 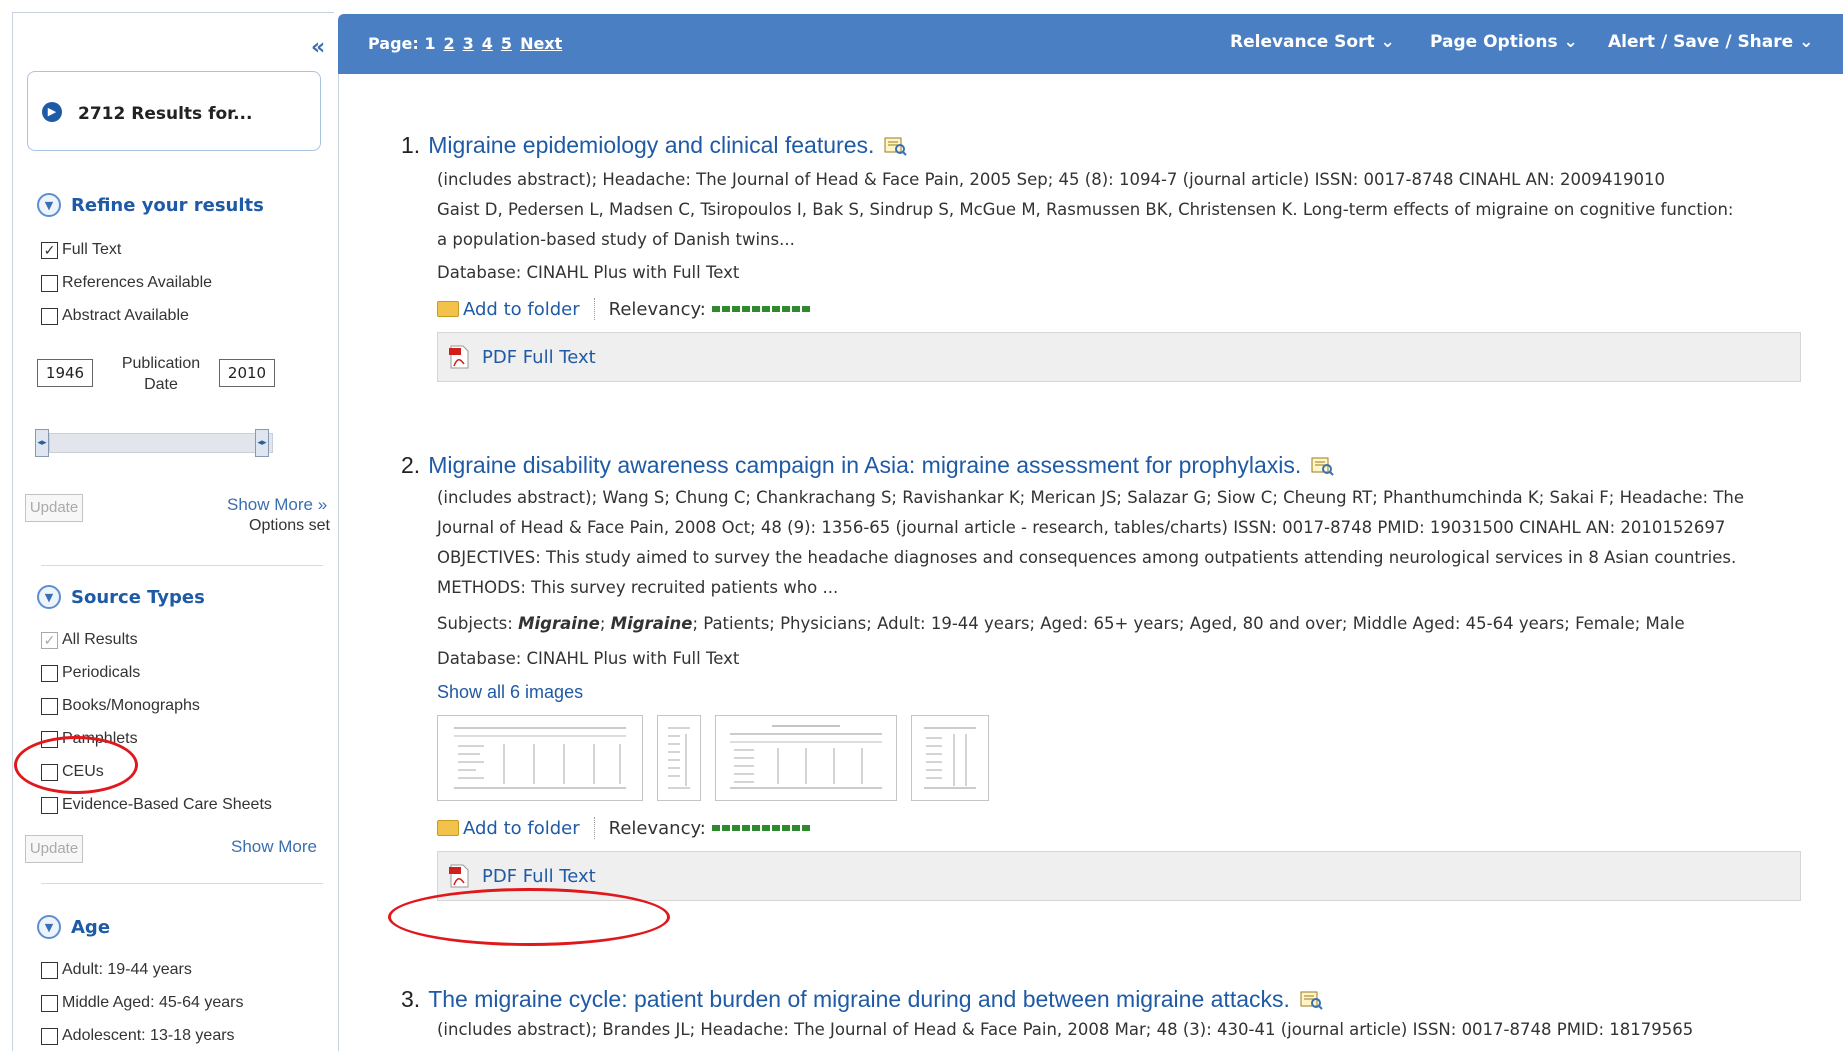 I want to click on checkbox-all-results: ✓, so click(x=49, y=640).